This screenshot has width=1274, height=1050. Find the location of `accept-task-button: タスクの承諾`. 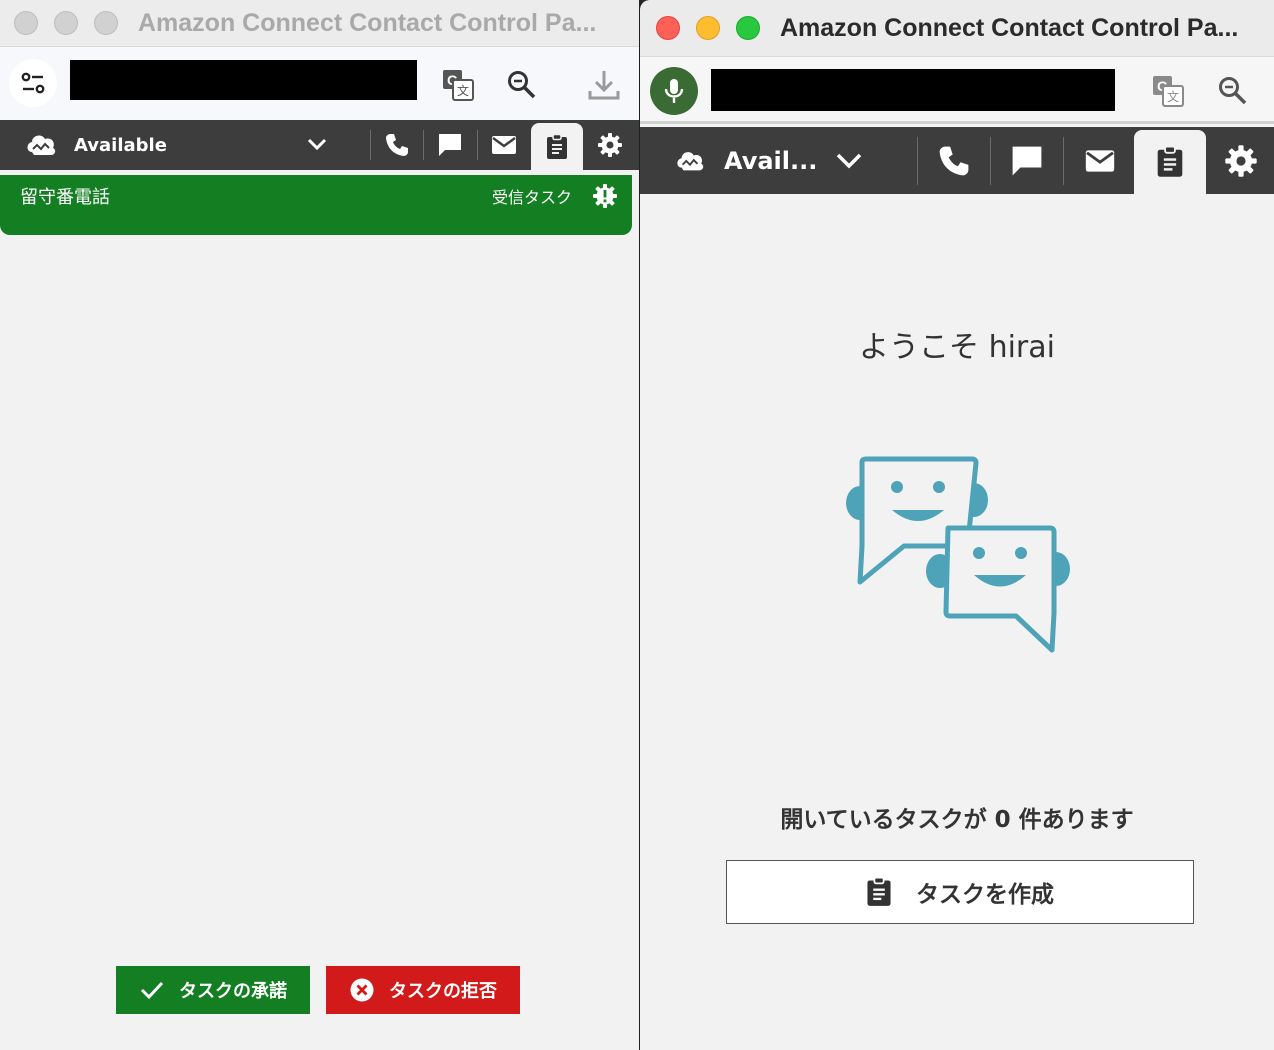

accept-task-button: タスクの承諾 is located at coordinates (213, 990).